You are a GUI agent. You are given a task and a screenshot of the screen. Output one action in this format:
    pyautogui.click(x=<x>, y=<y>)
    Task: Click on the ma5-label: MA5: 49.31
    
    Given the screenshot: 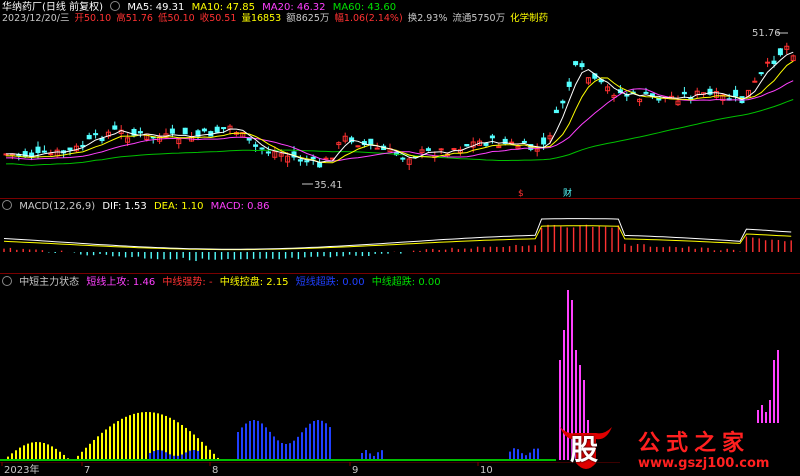 What is the action you would take?
    pyautogui.click(x=156, y=7)
    